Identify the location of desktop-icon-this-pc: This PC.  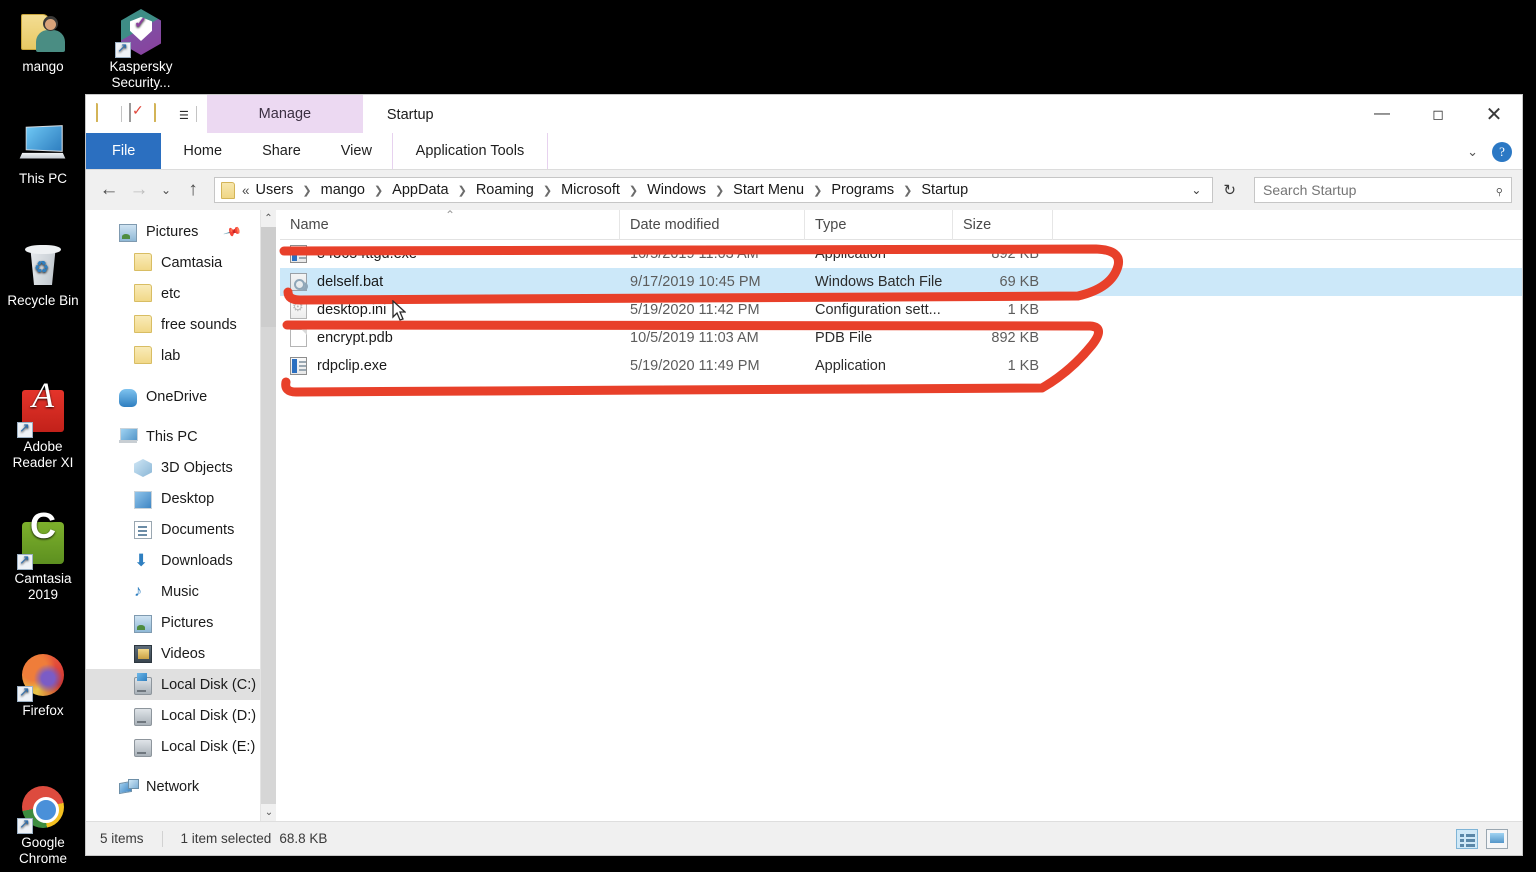
(43, 153).